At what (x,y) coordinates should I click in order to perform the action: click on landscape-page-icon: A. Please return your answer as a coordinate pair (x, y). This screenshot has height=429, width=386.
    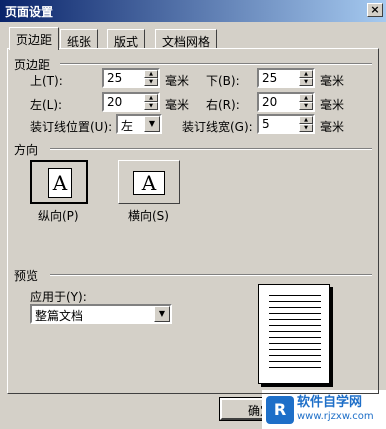
    Looking at the image, I should click on (149, 183).